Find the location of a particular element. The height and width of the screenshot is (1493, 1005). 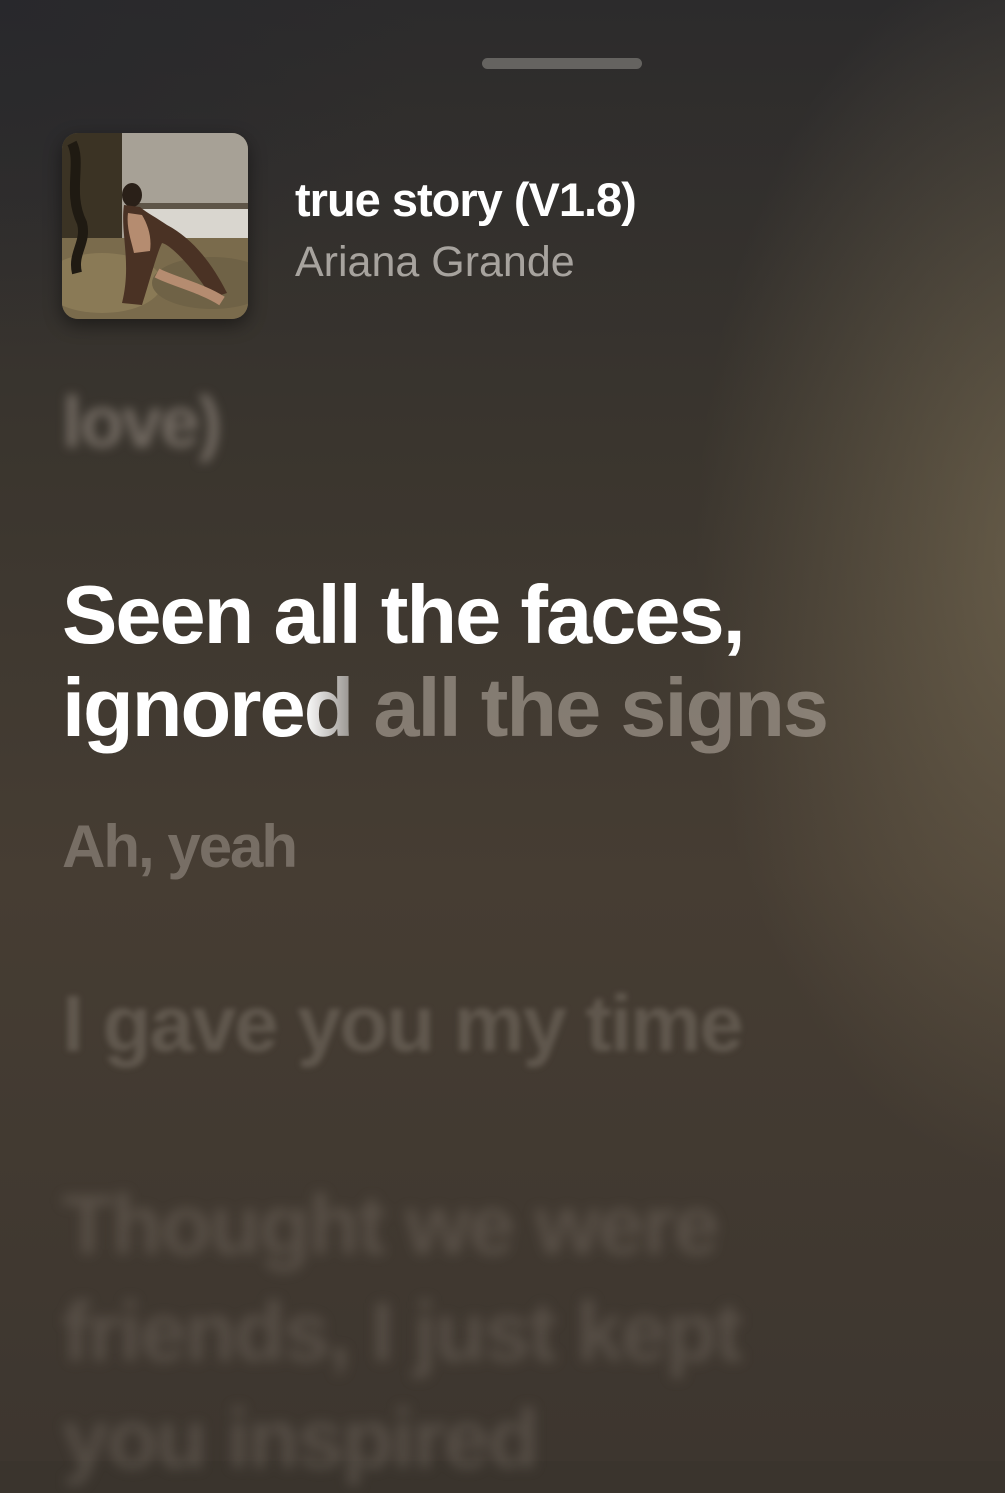

lyric-upcoming-2-line-2: friends, I just kept is located at coordinates (402, 1332).